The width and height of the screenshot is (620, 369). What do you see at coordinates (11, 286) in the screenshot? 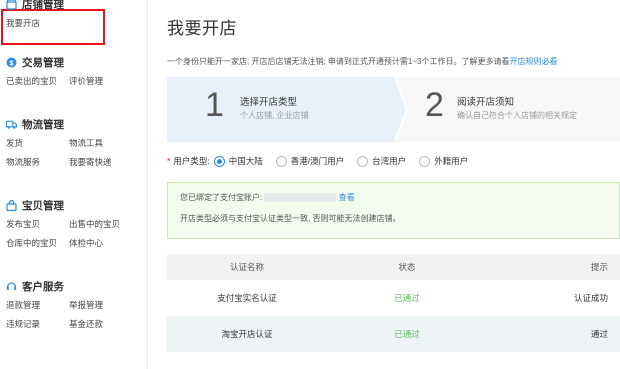
I see `customer-service-icon` at bounding box center [11, 286].